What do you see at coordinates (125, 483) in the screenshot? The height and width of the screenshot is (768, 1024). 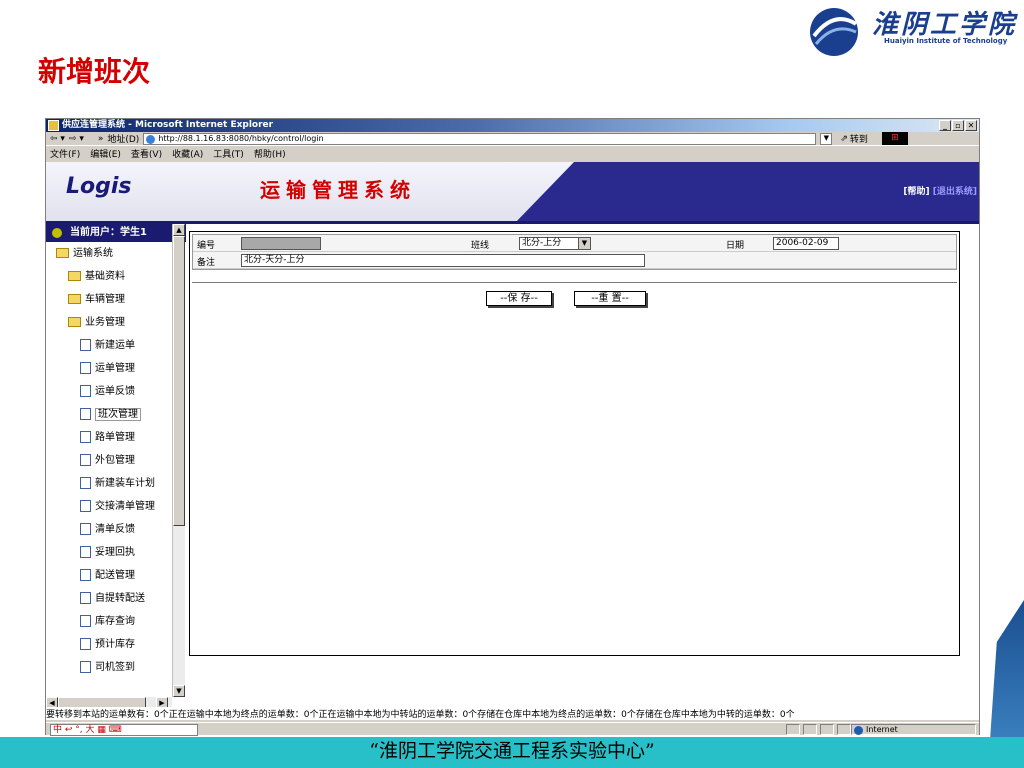 I see `sidebar-item-label: 新建装车计划` at bounding box center [125, 483].